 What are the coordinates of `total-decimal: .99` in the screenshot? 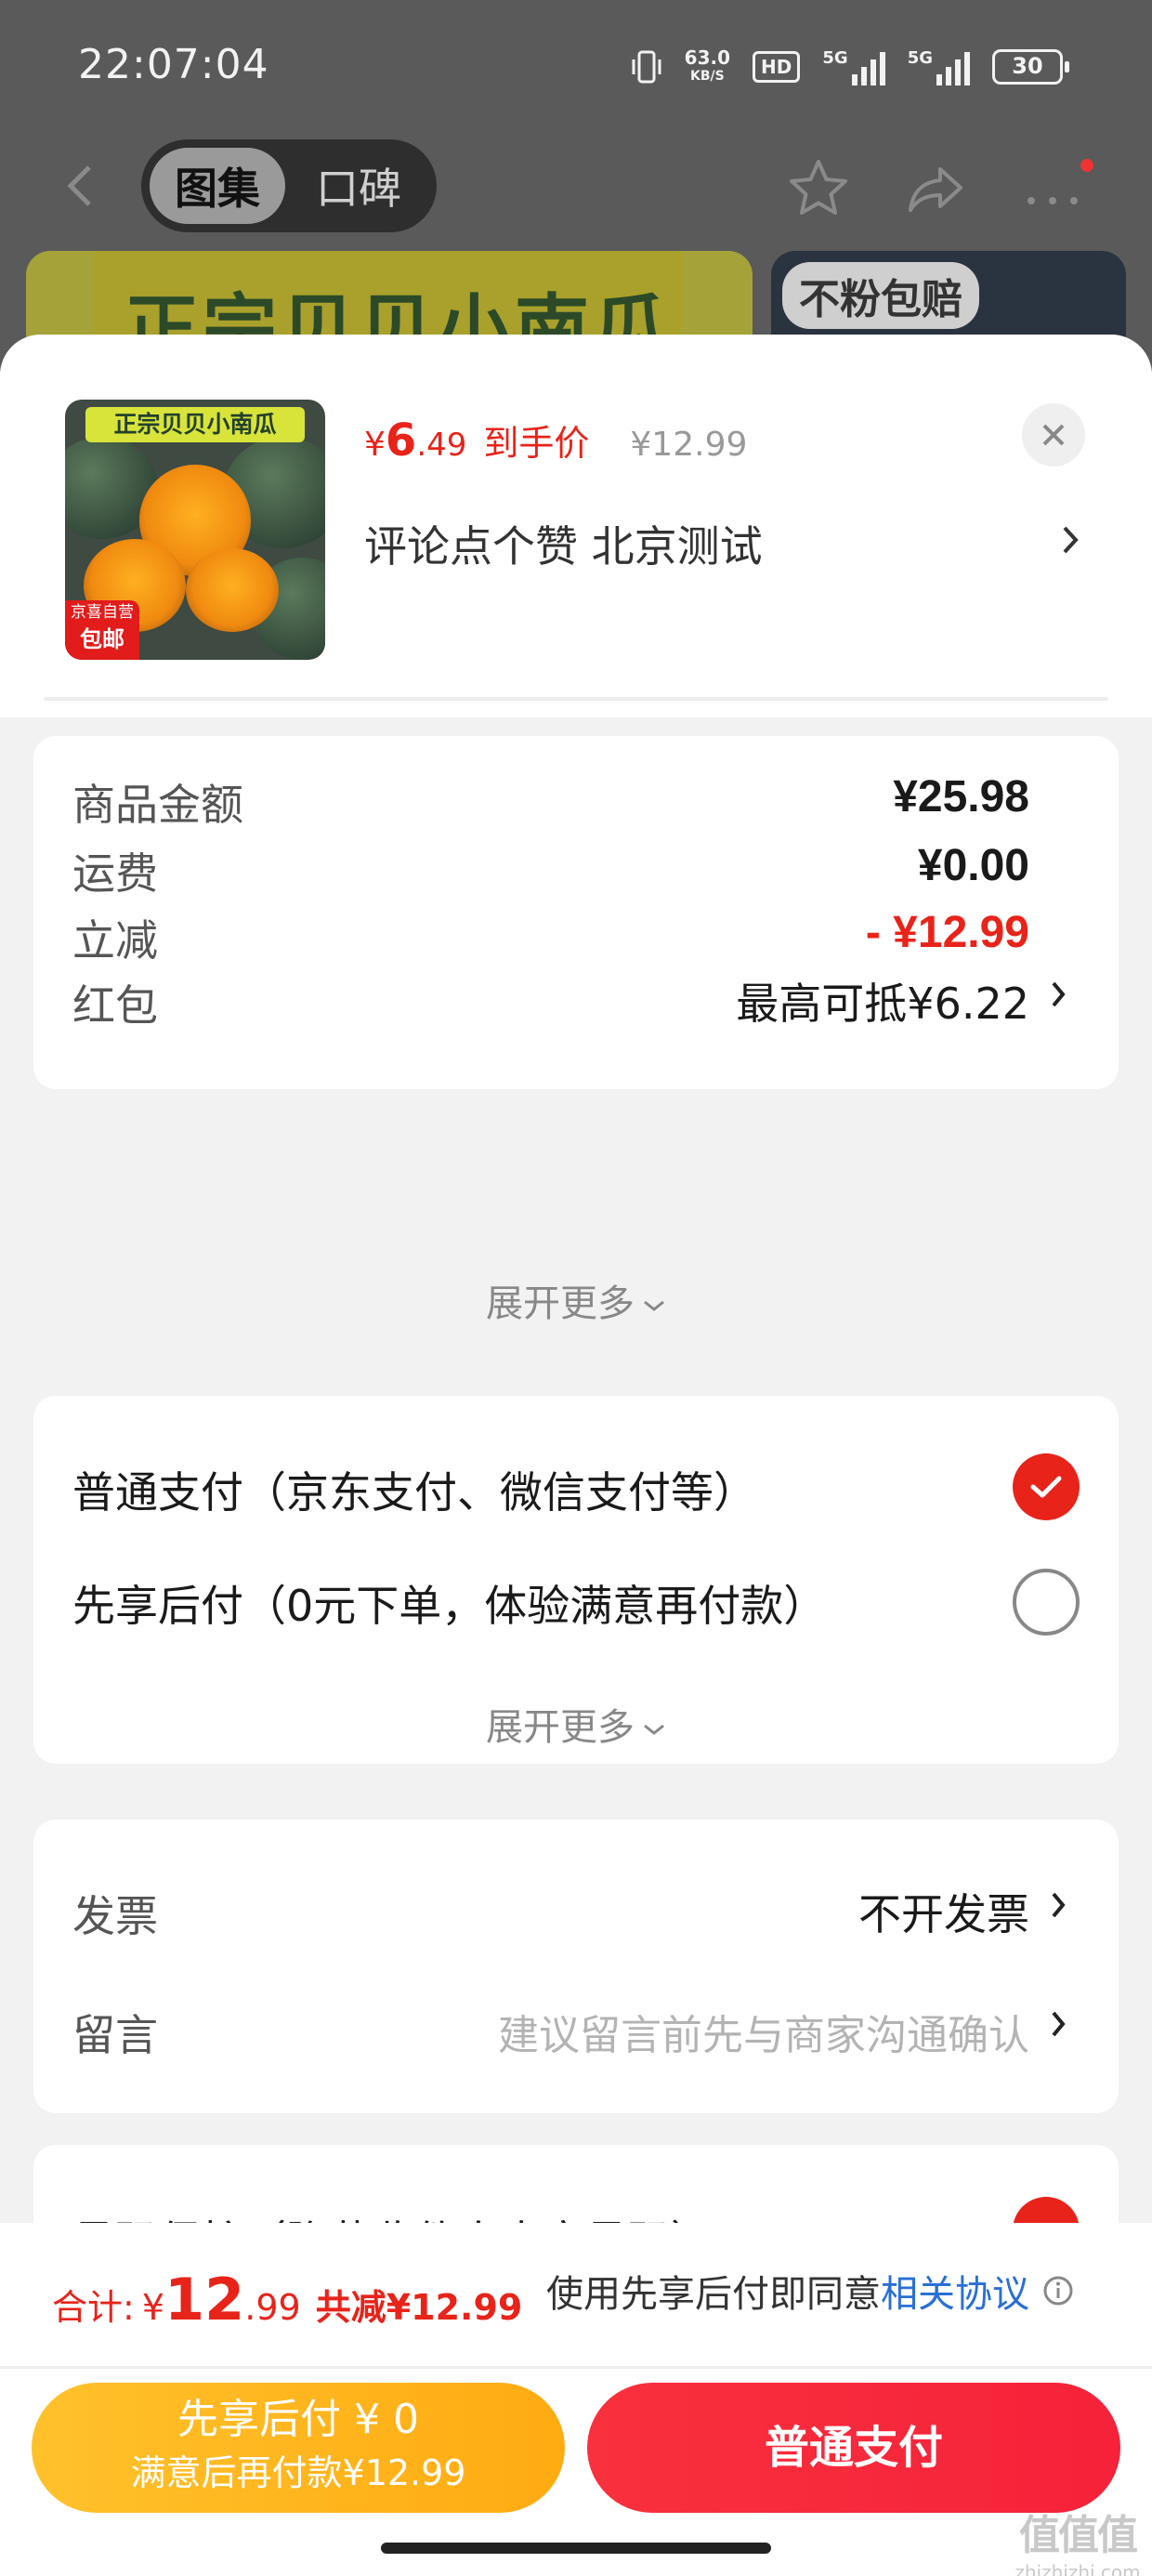 It's located at (272, 2307).